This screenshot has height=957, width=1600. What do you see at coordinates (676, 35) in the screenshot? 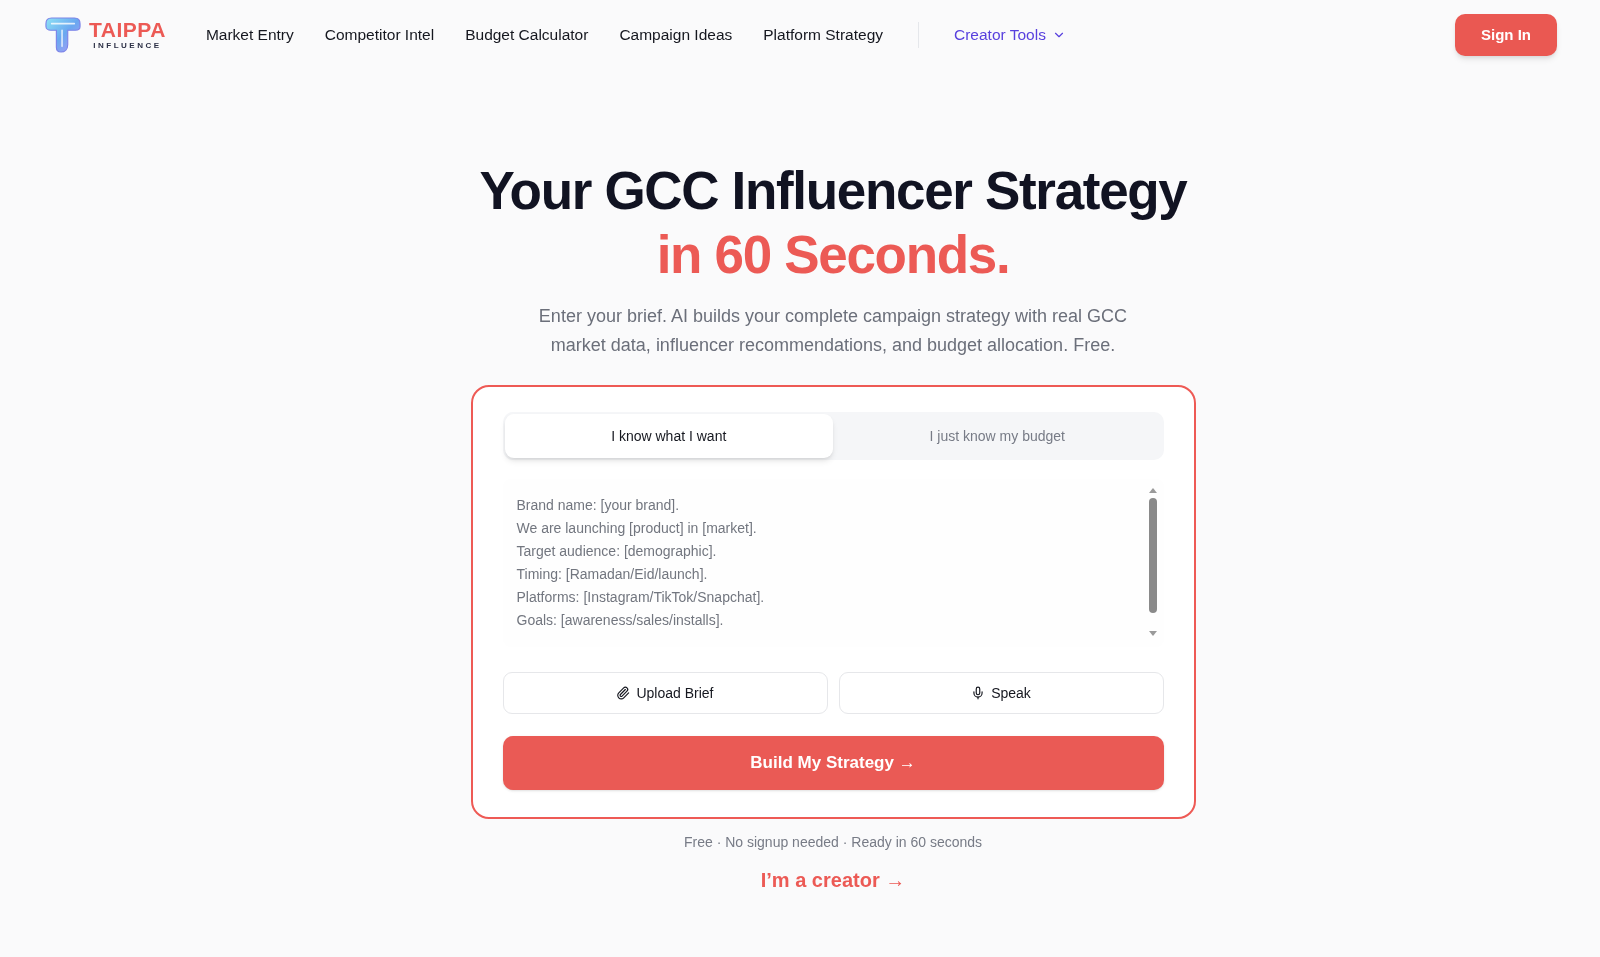
I see `nav-link: Campaign Ideas` at bounding box center [676, 35].